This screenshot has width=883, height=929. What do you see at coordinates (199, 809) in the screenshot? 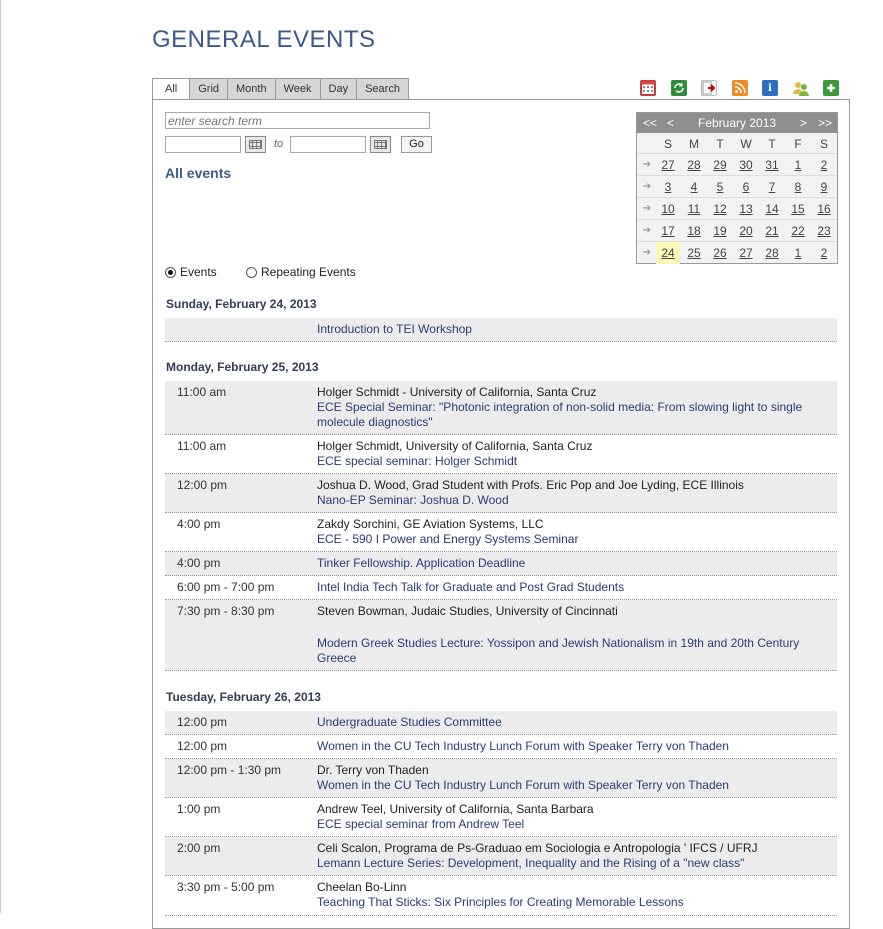
I see `event-time: 1:00 pm` at bounding box center [199, 809].